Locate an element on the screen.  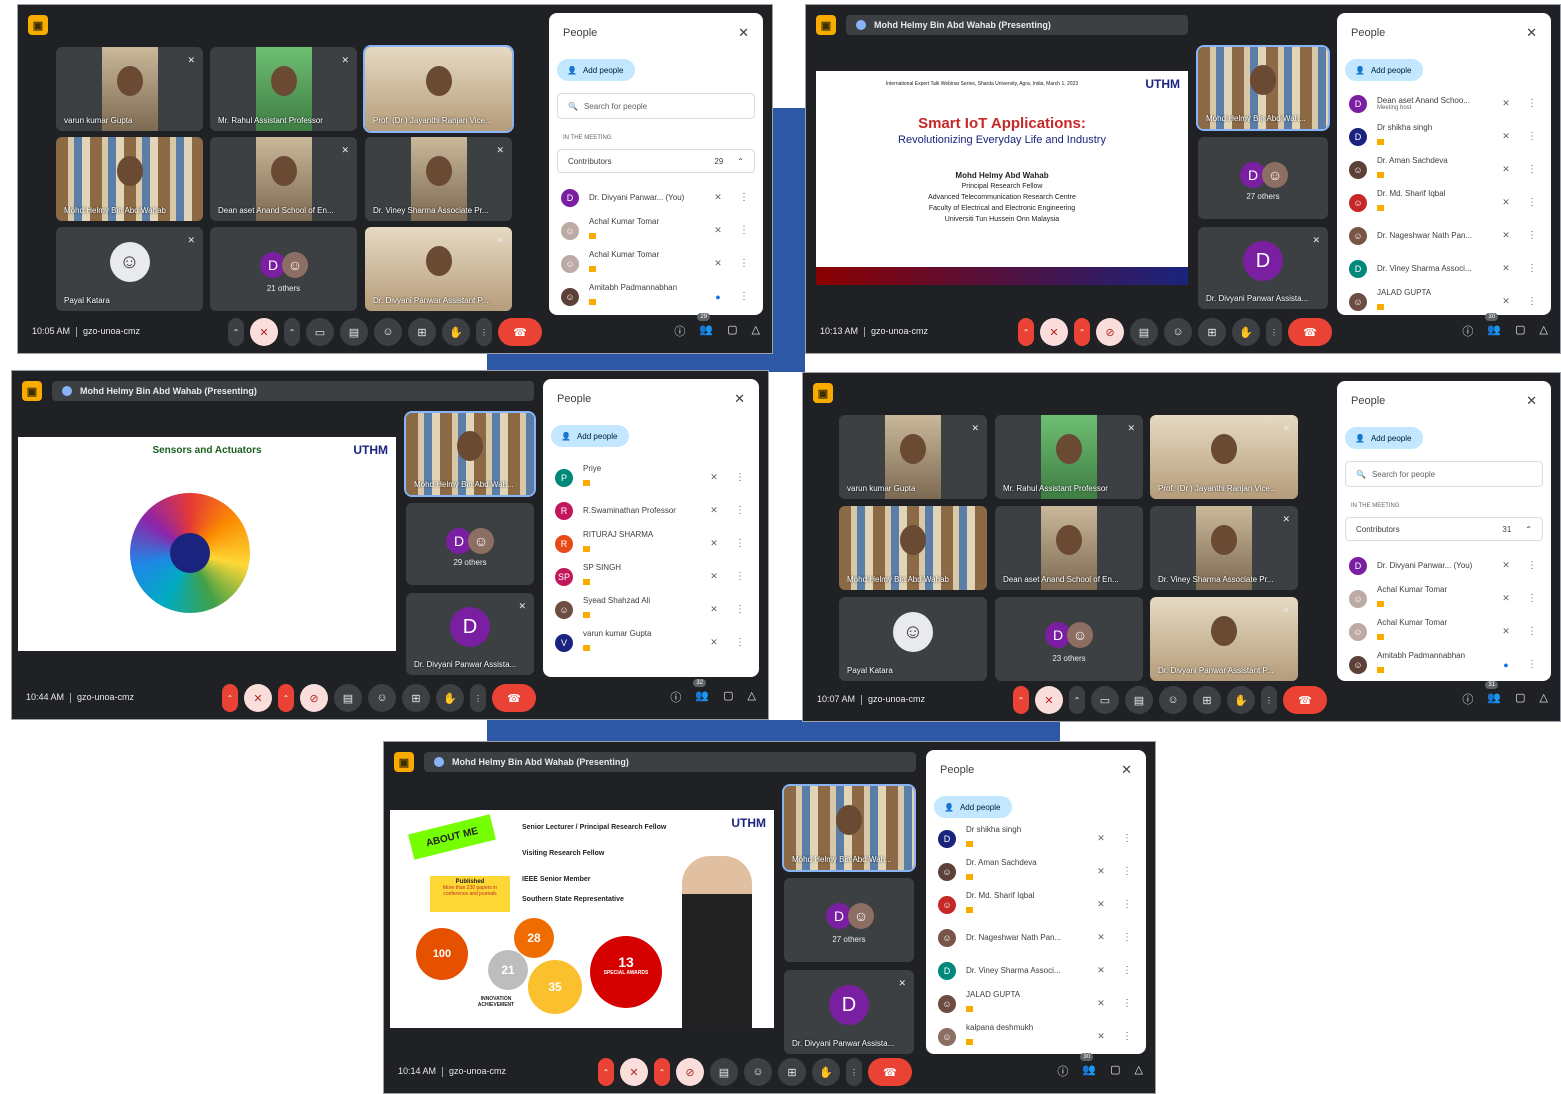
others-tile: D ☺ 23 others is located at coordinates (1069, 639).